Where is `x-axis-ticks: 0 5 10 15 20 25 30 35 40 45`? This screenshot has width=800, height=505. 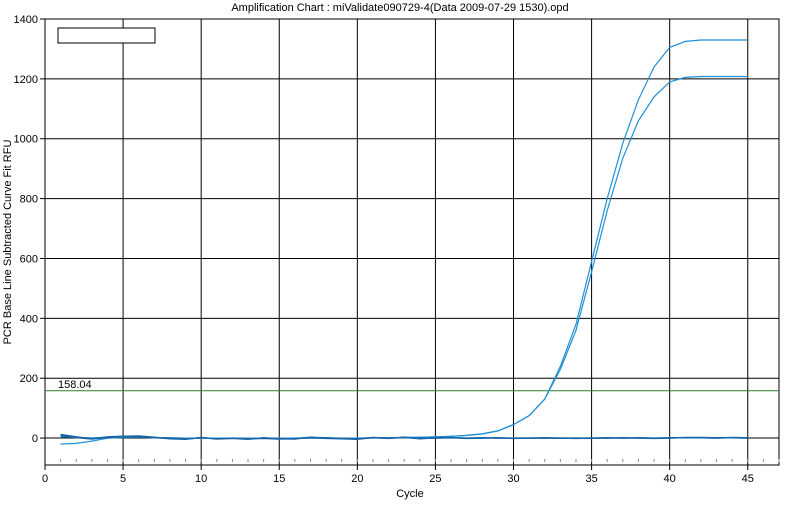 x-axis-ticks: 0 5 10 15 20 25 30 35 40 45 is located at coordinates (398, 475).